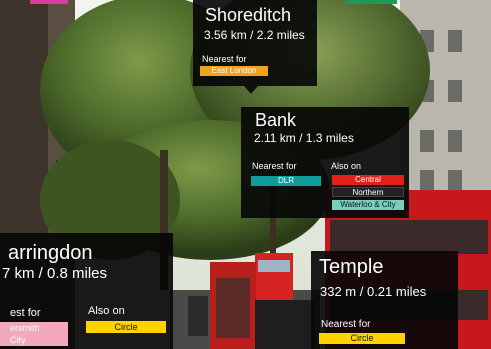  I want to click on line-tag-hammersmith-city: ersmith, so click(34, 328).